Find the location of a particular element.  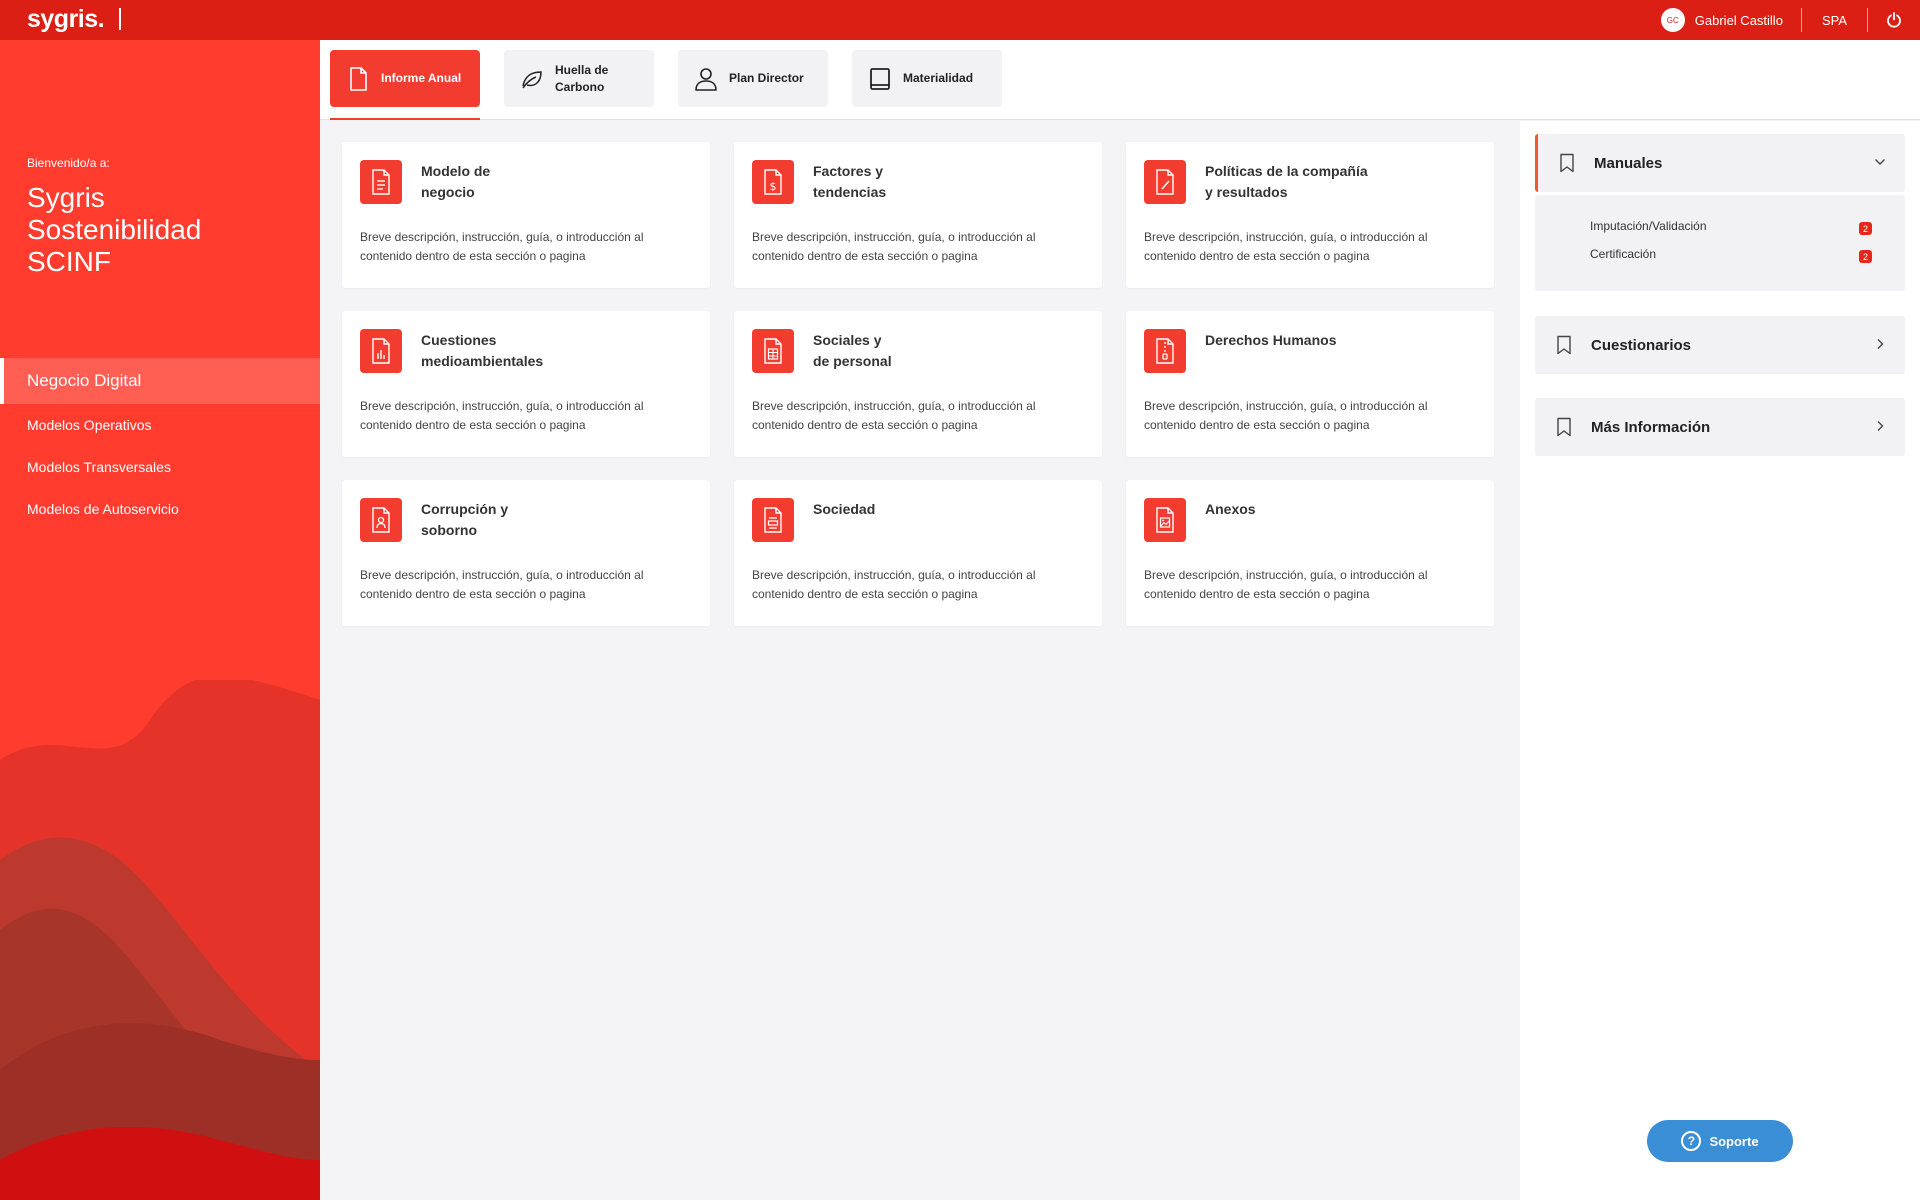

tab-plan-director: Plan Director is located at coordinates (753, 78).